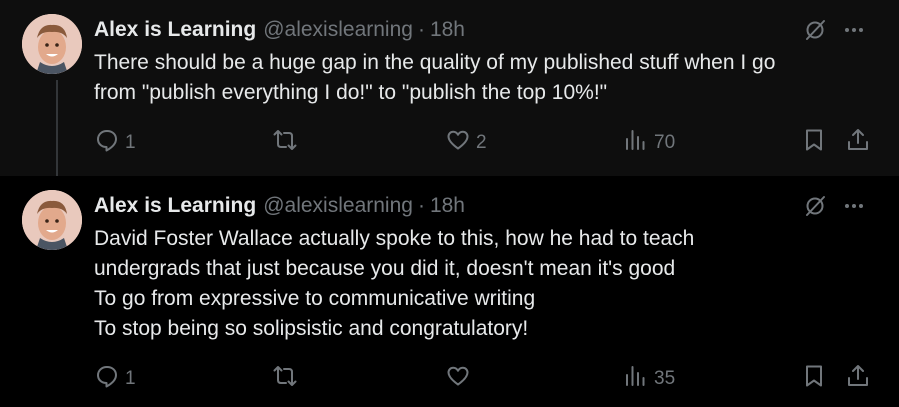 Image resolution: width=899 pixels, height=407 pixels. I want to click on views-button: 35, so click(649, 379).